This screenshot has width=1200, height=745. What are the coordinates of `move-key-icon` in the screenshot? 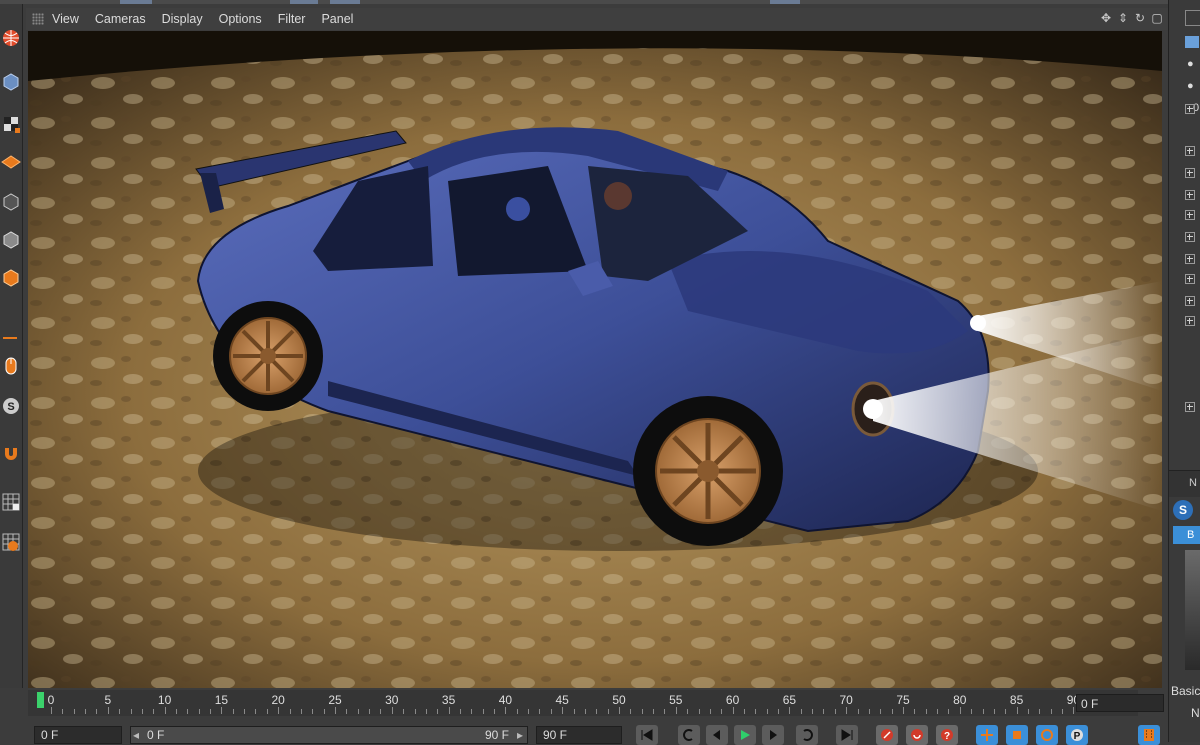 It's located at (987, 735).